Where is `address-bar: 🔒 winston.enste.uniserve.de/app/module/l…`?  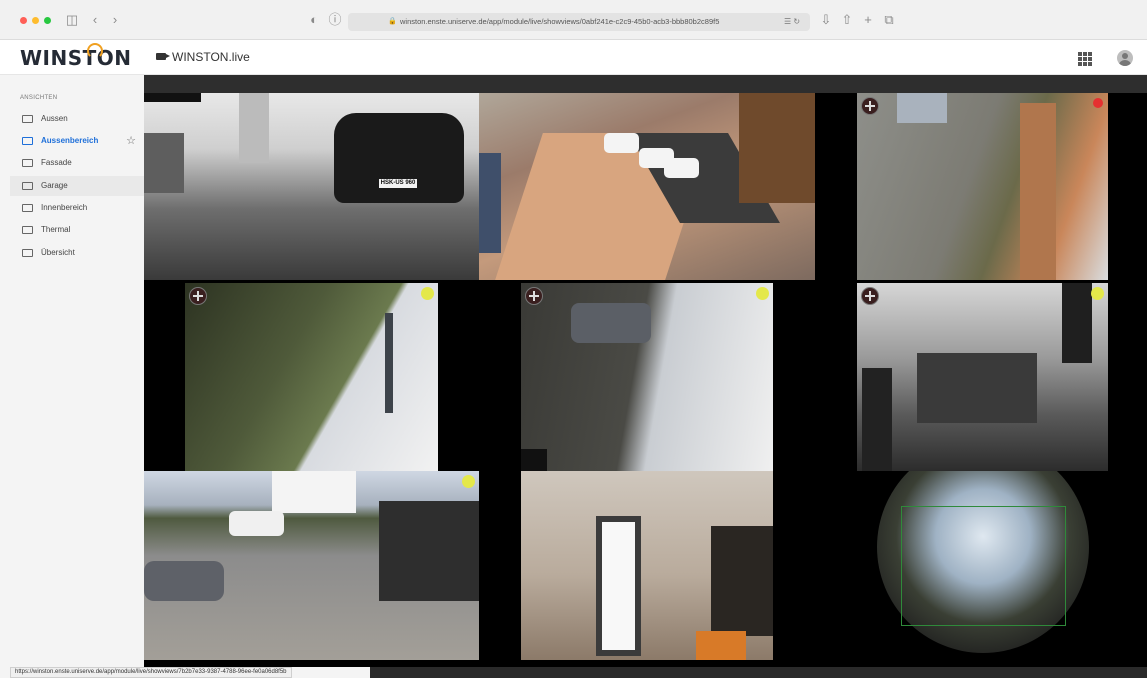 address-bar: 🔒 winston.enste.uniserve.de/app/module/l… is located at coordinates (579, 22).